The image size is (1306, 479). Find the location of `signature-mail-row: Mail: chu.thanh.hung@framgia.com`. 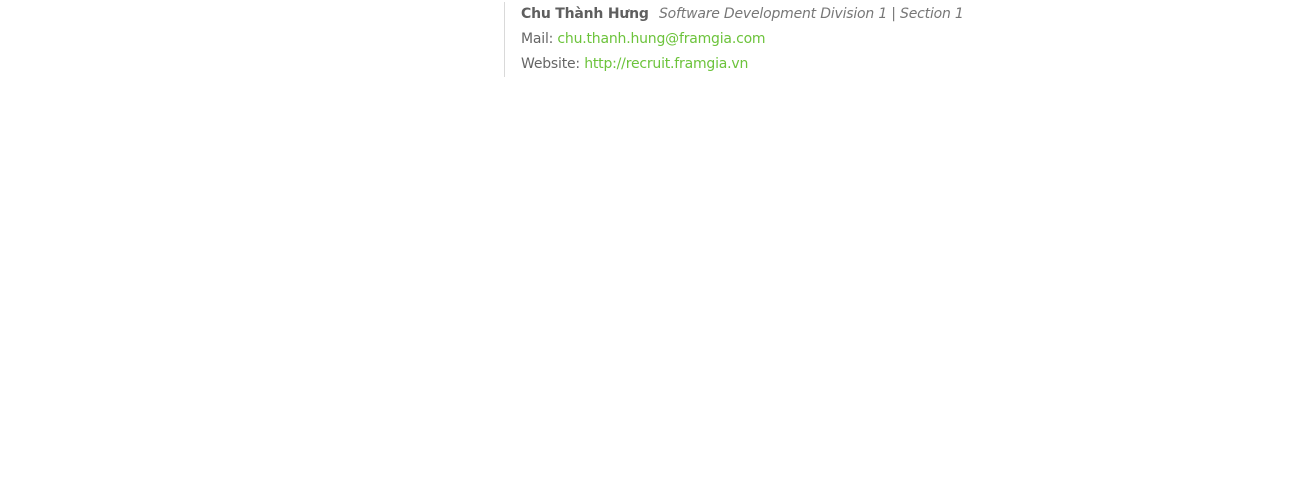

signature-mail-row: Mail: chu.thanh.hung@framgia.com is located at coordinates (643, 39).